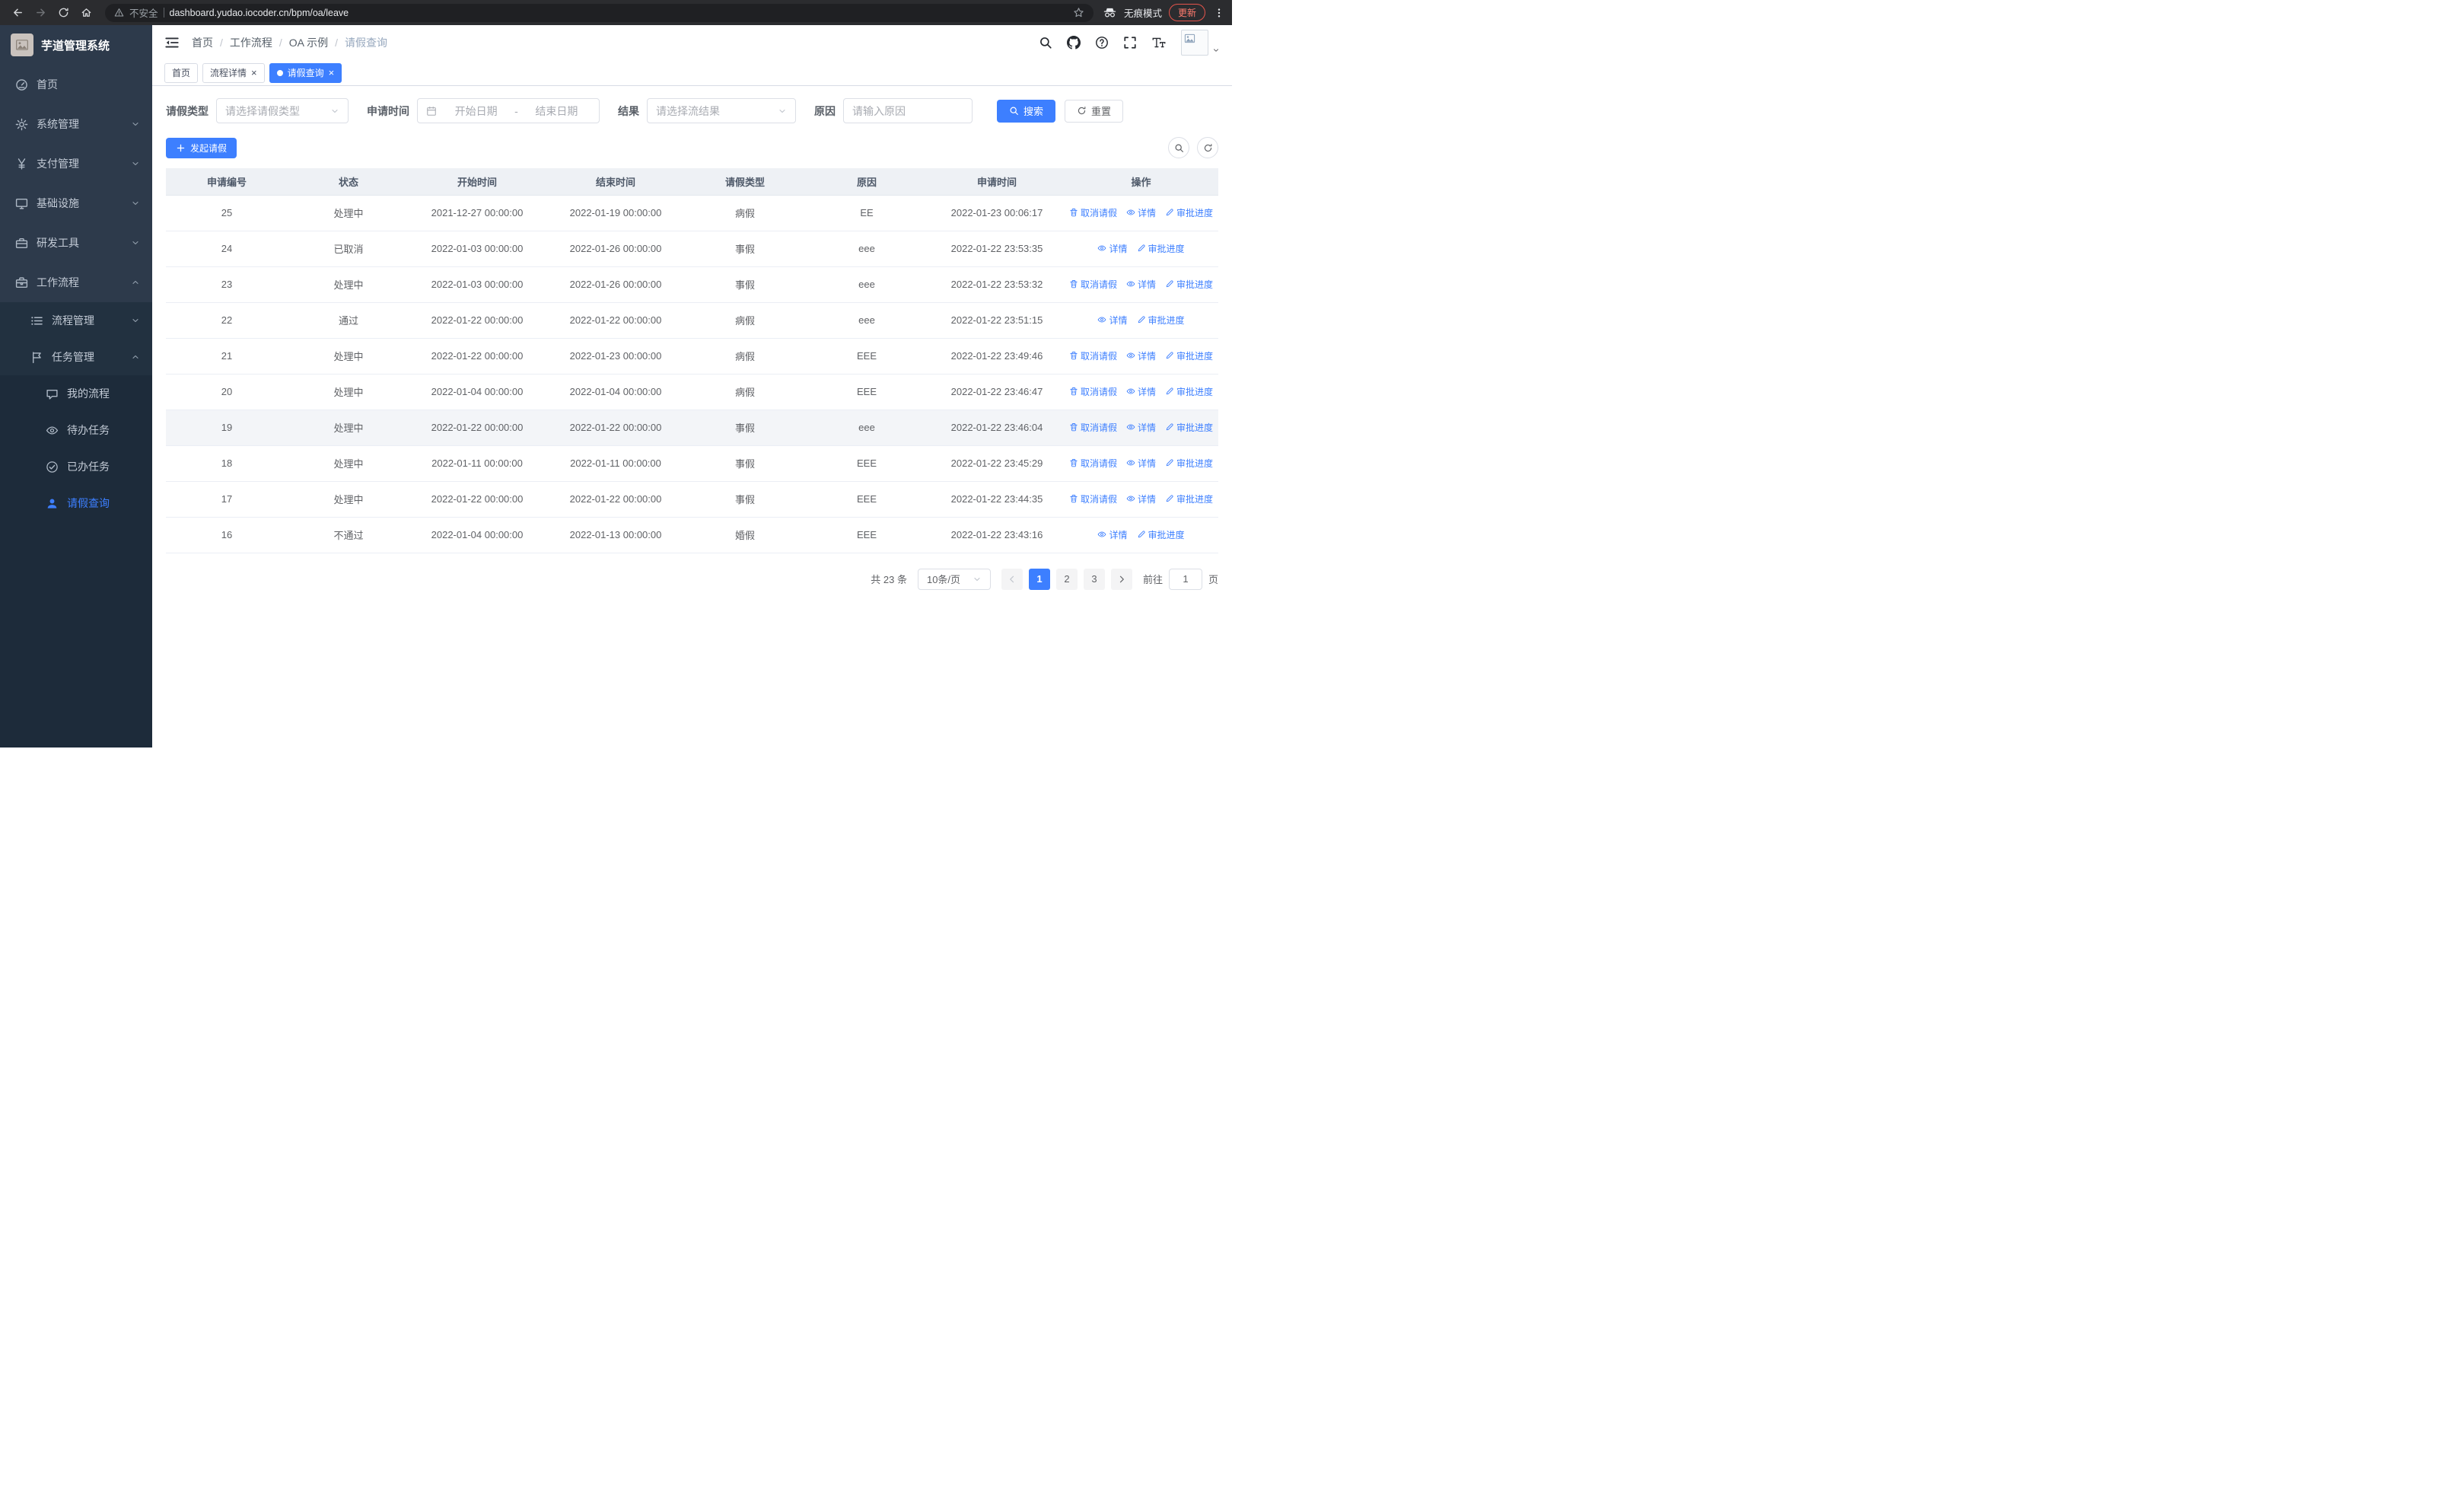 The image size is (2464, 1495). I want to click on image-placeholder-icon, so click(22, 45).